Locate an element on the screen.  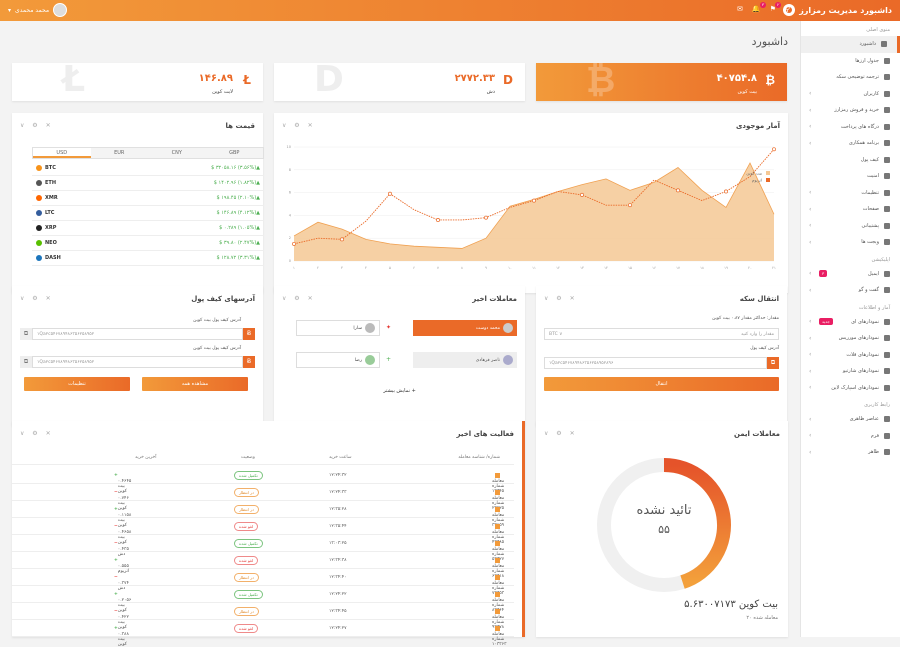
mail-icon: ✉ is located at coordinates (740, 9).